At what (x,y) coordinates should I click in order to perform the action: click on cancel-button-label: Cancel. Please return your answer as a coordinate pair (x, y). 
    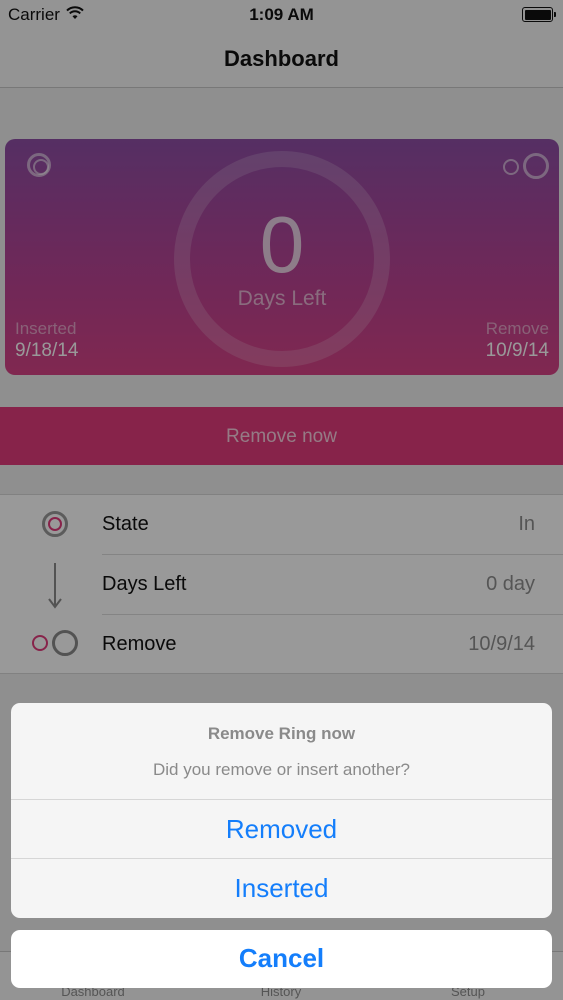
    Looking at the image, I should click on (281, 958).